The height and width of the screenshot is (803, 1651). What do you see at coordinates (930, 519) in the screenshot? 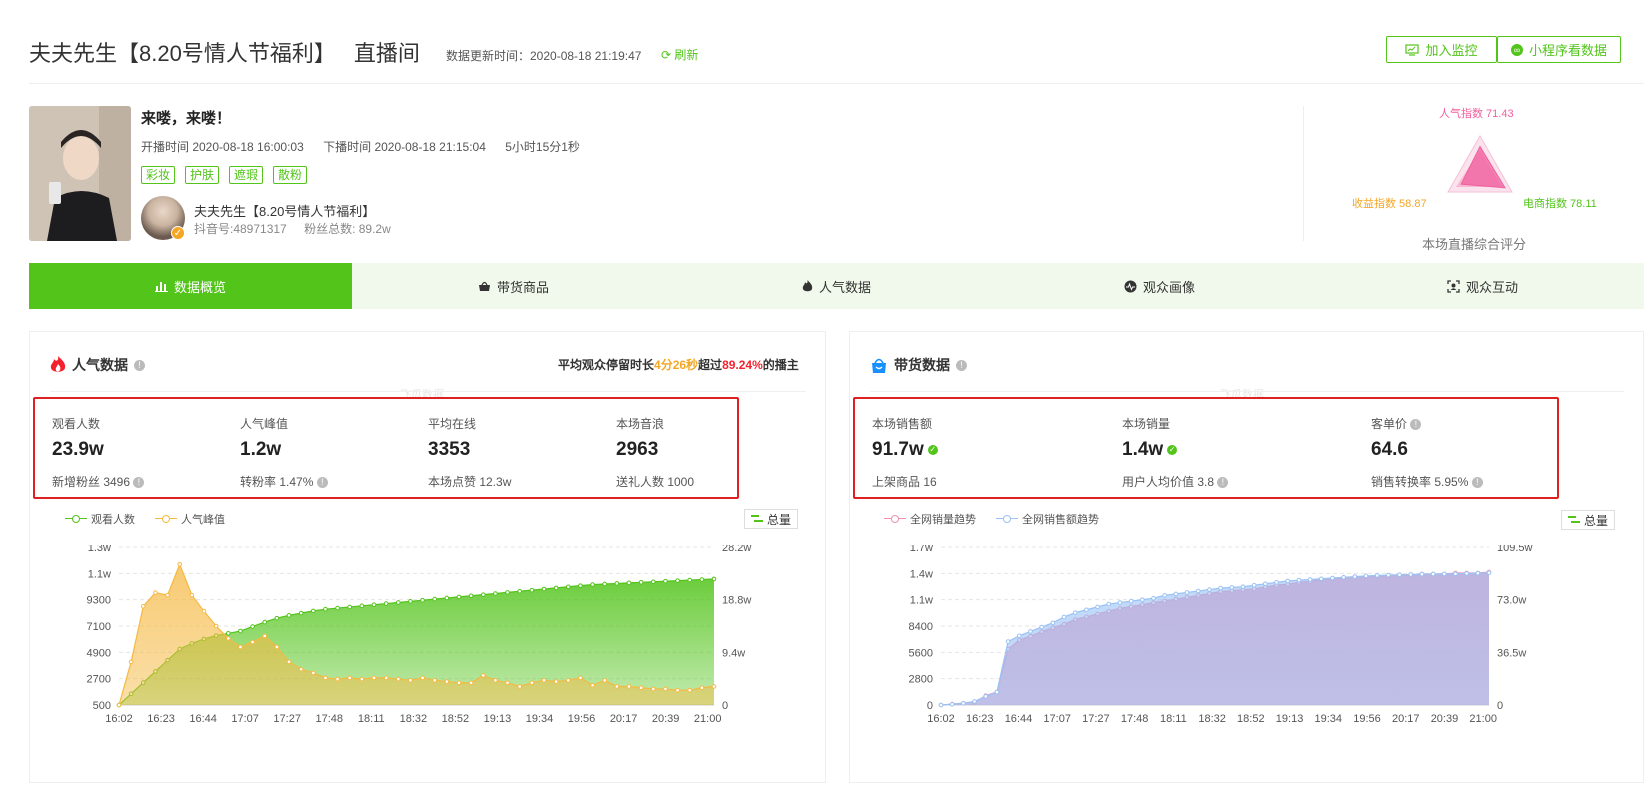
I see `legend-item: 全网销量趋势` at bounding box center [930, 519].